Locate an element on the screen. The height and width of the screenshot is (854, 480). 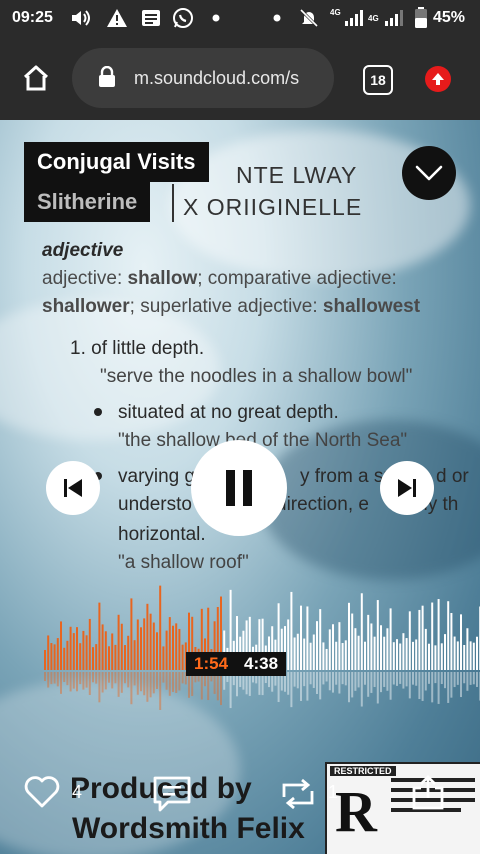
browser-toolbar: m.soundcloud.com/s 18 is located at coordinates (240, 78).